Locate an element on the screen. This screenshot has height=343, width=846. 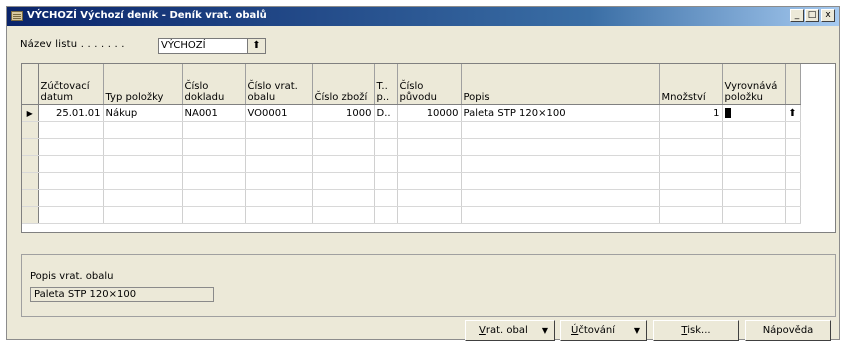
col-header-package-no: Číslo vrat. obalu is located at coordinates (279, 84).